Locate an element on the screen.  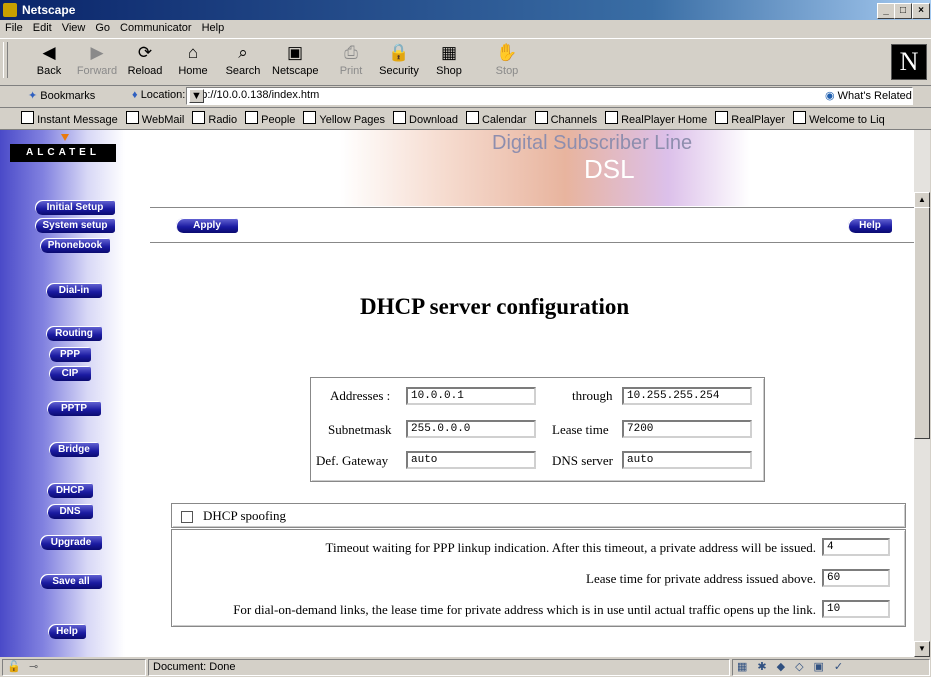
personal-link-calendar: Calendar is located at coordinates (496, 118).